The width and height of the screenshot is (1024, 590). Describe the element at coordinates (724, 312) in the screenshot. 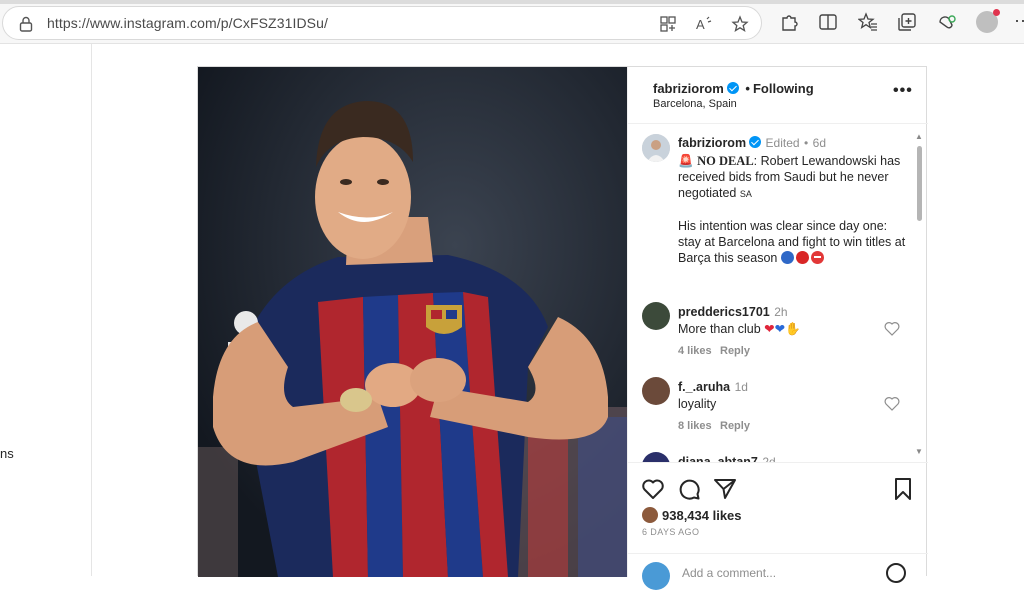

I see `comment-username: predderics1701` at that location.